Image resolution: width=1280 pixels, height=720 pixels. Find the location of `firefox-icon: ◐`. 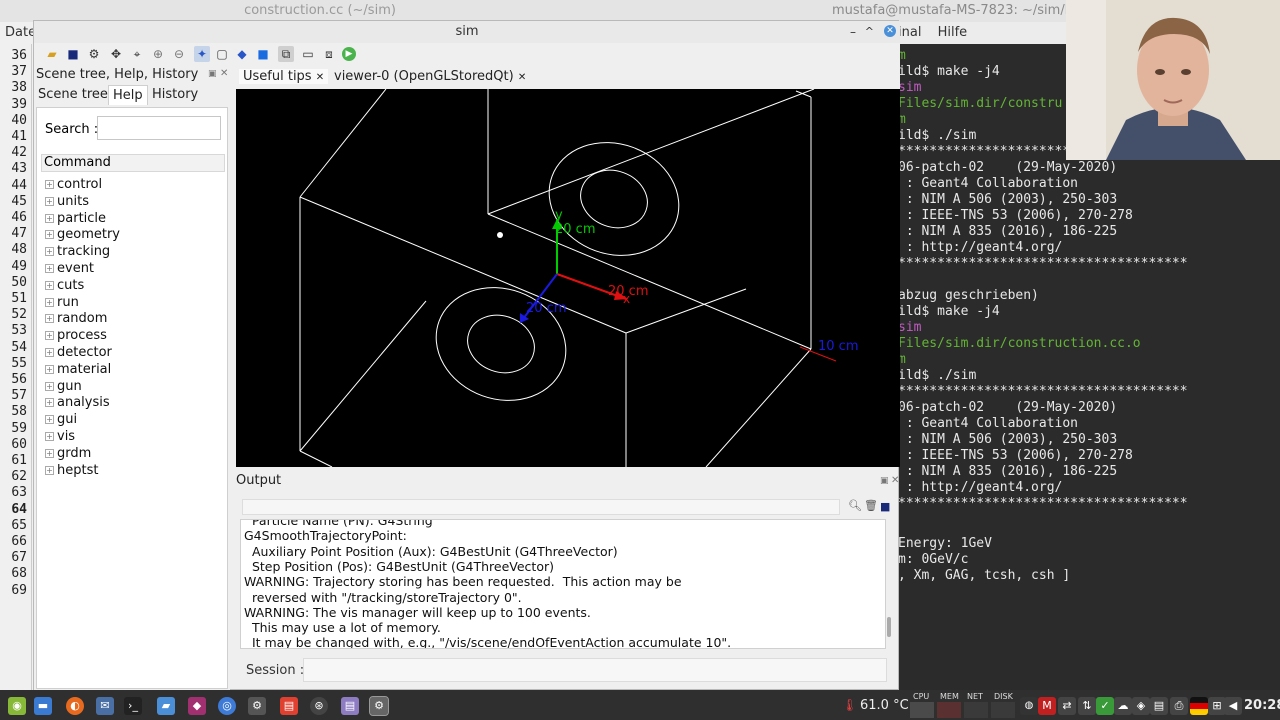

firefox-icon: ◐ is located at coordinates (75, 706).